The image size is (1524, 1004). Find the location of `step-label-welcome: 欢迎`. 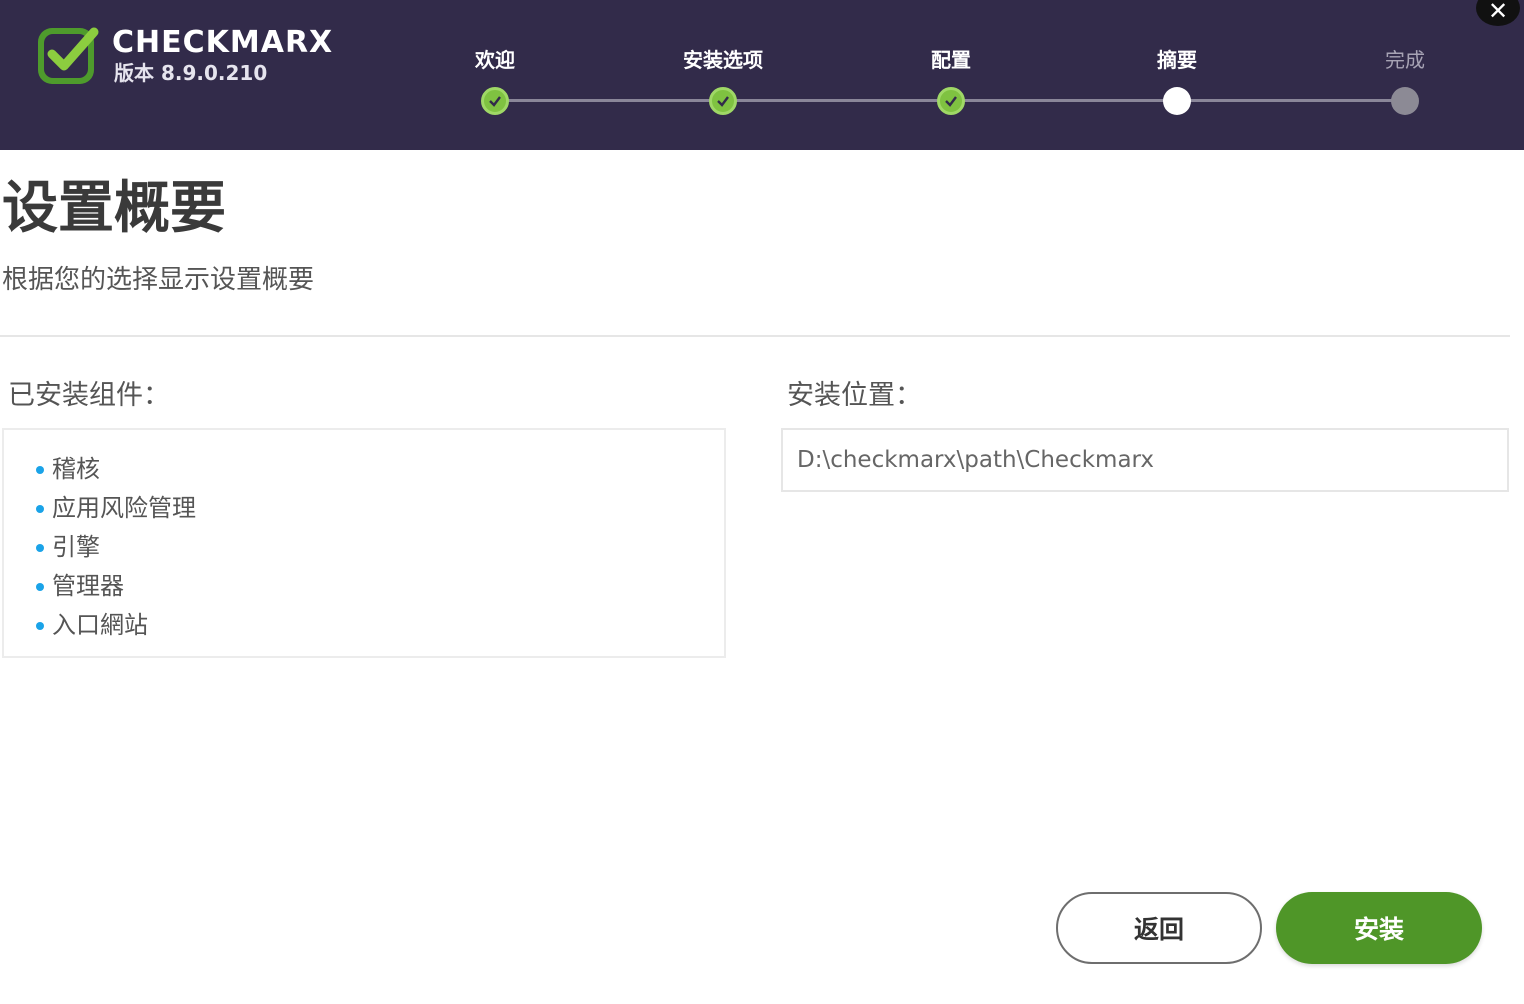

step-label-welcome: 欢迎 is located at coordinates (495, 60).